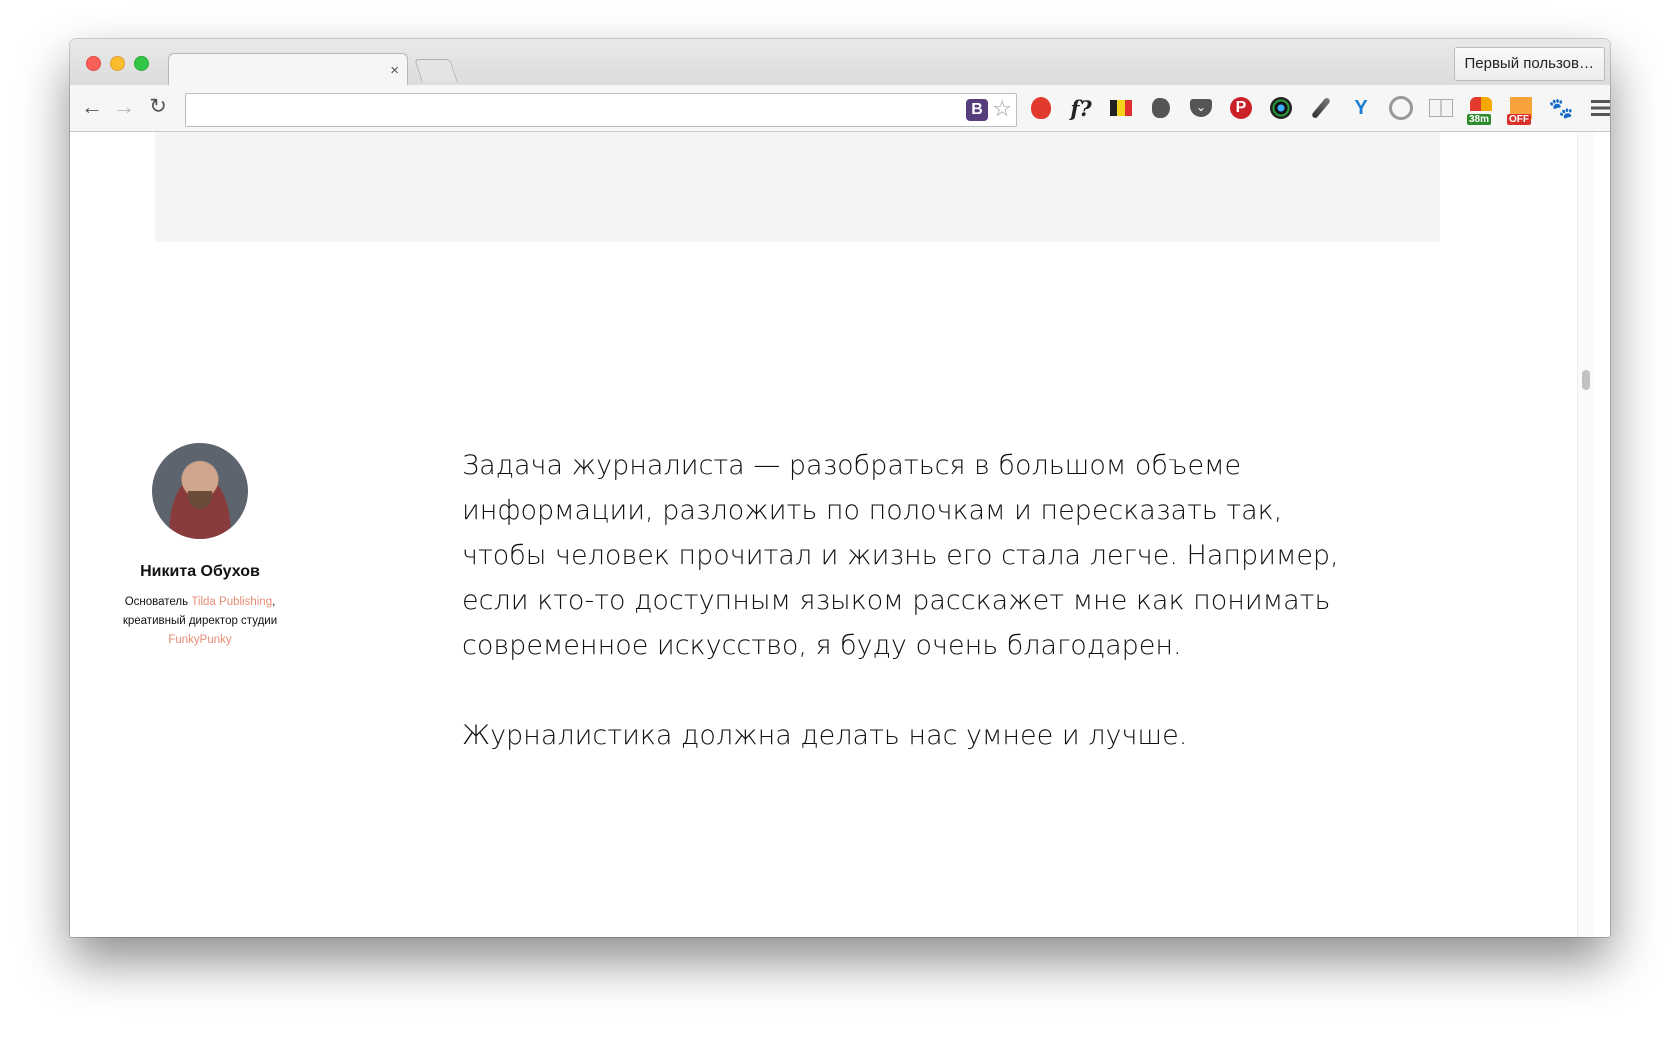 The height and width of the screenshot is (1037, 1680). Describe the element at coordinates (797, 187) in the screenshot. I see `gray-placeholder-block` at that location.